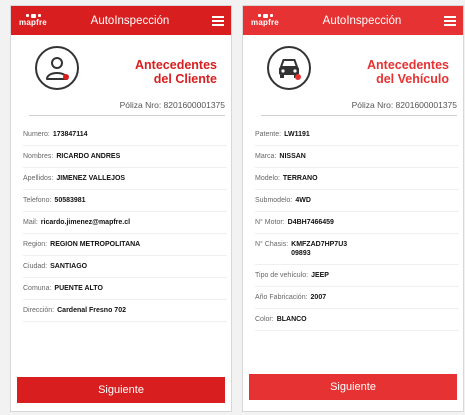  Describe the element at coordinates (125, 138) in the screenshot. I see `field-numero: Numero: 173847114` at that location.